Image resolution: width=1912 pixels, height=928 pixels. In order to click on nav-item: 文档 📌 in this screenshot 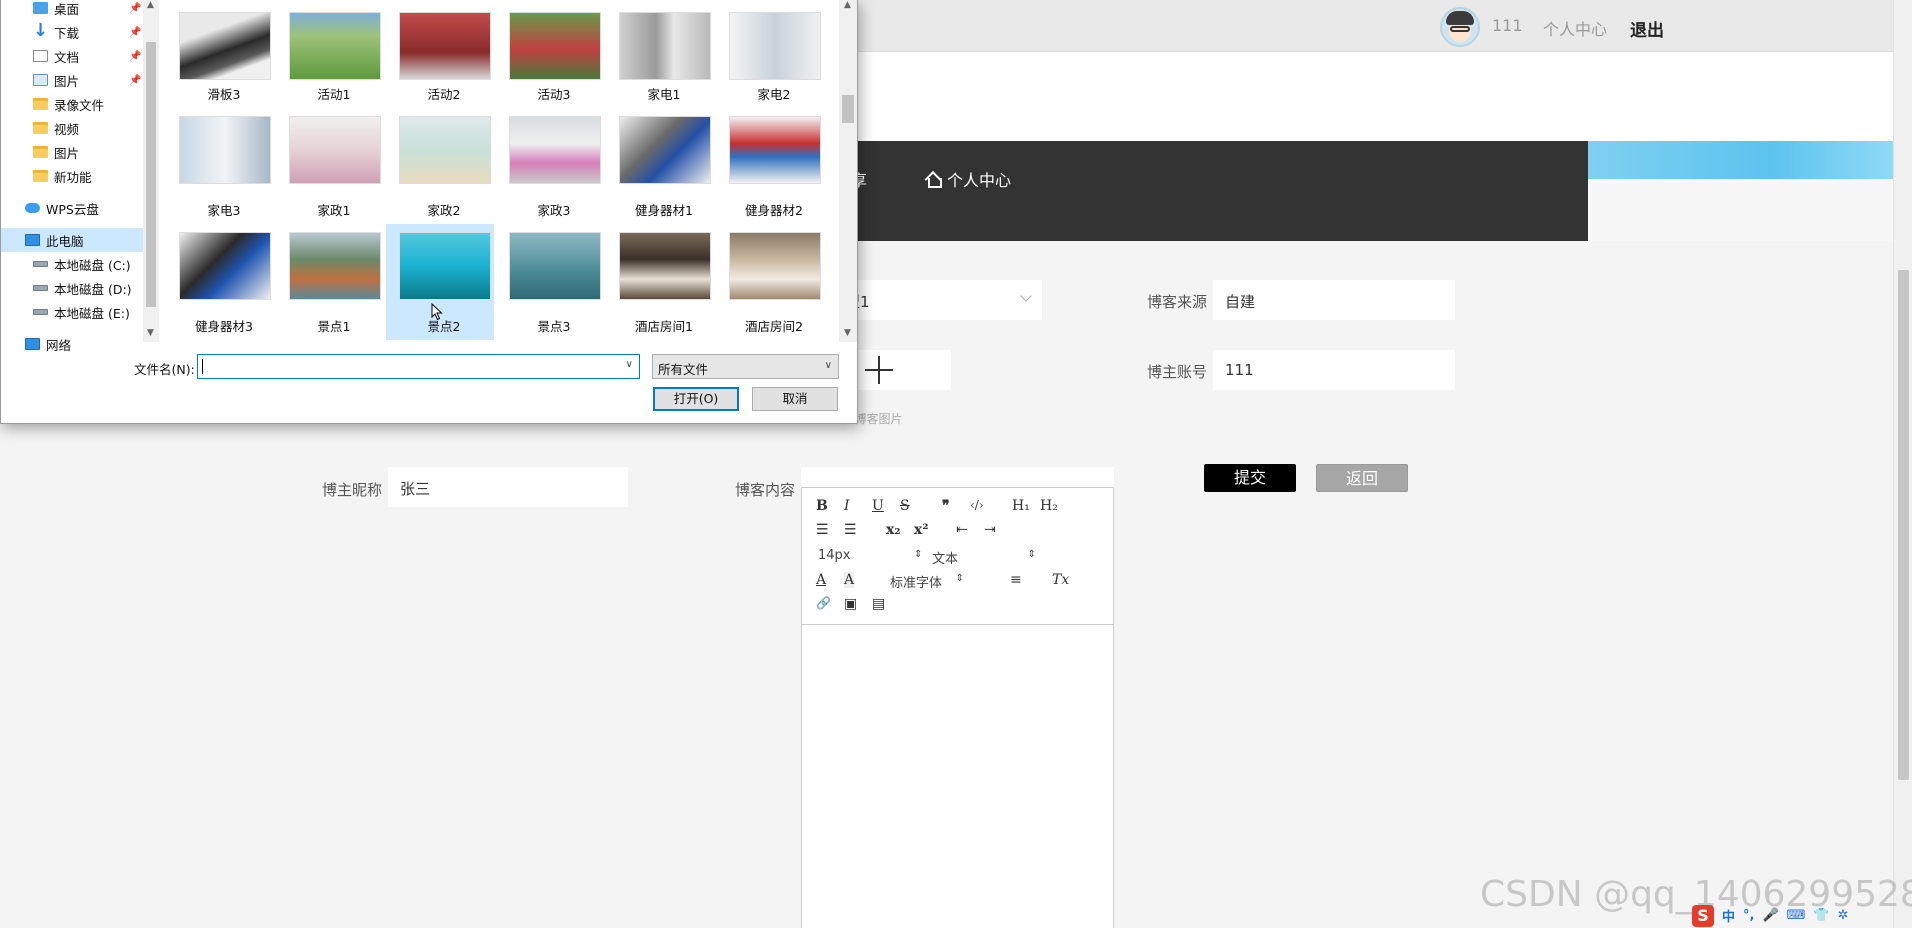, I will do `click(72, 56)`.